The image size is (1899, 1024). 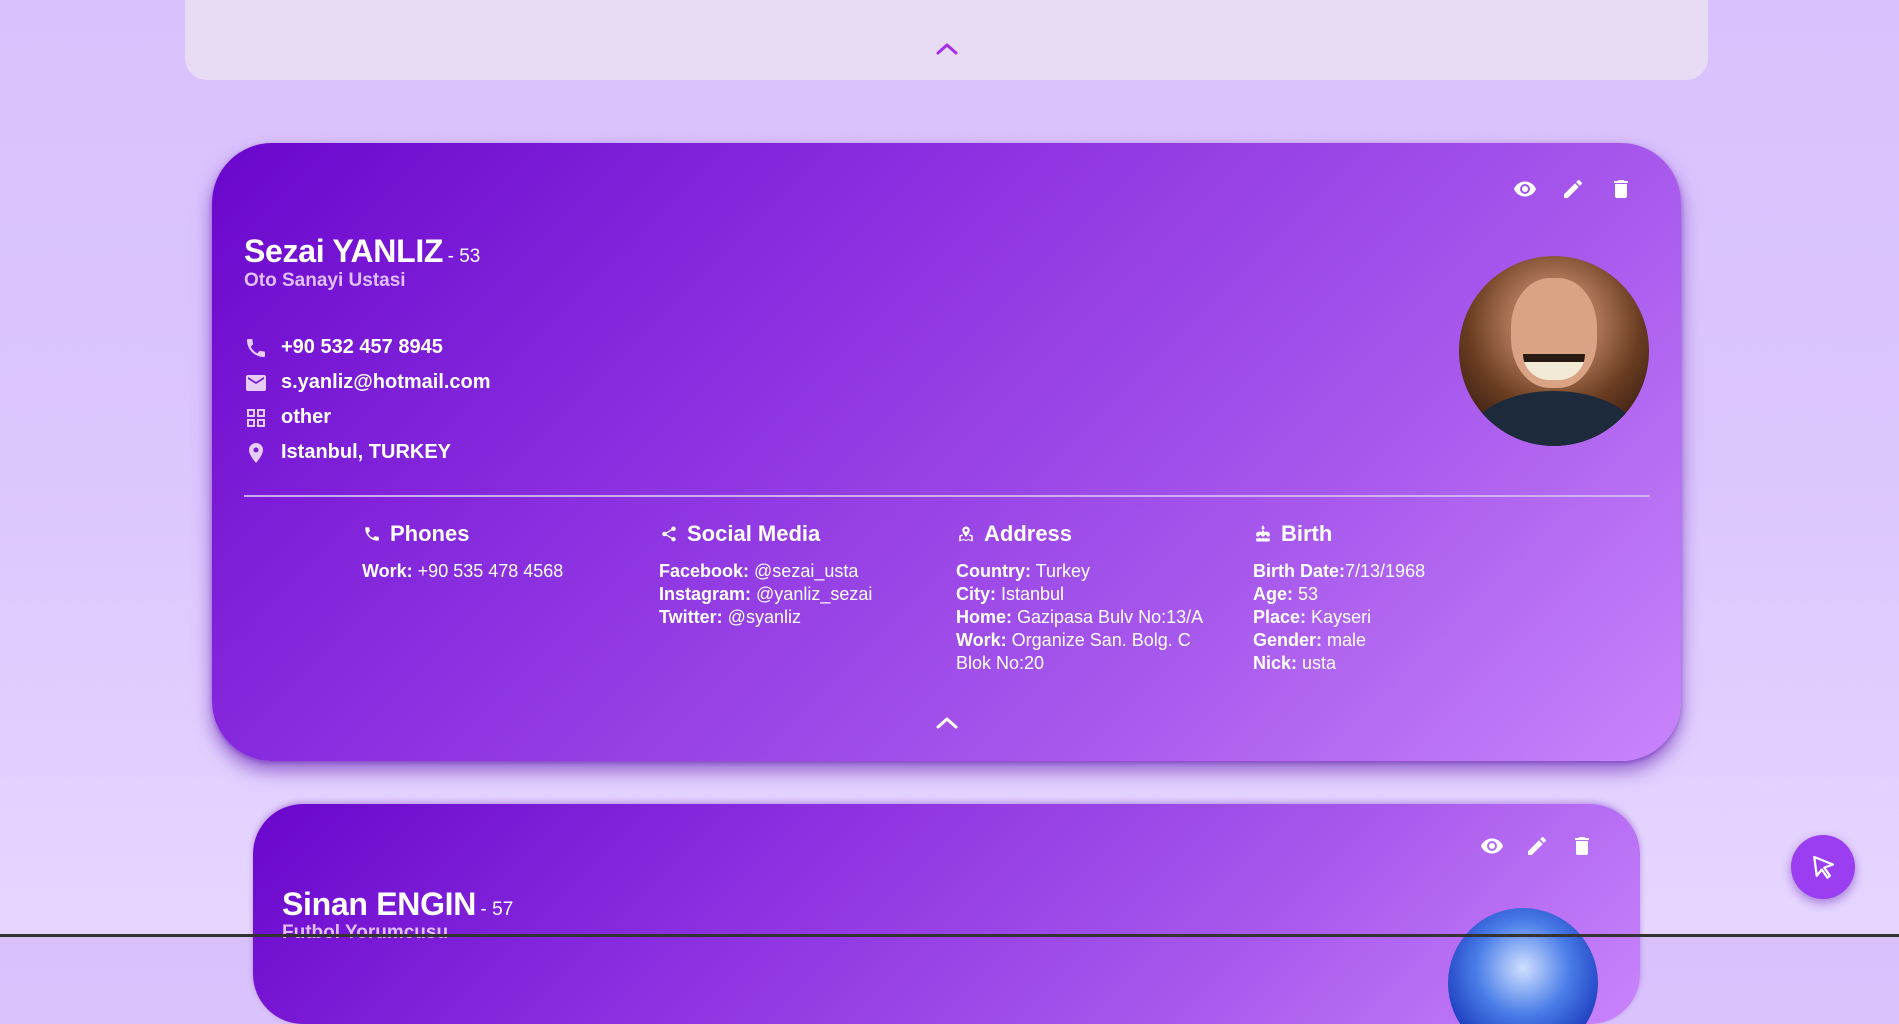 What do you see at coordinates (1010, 594) in the screenshot?
I see `city-row: City: Istanbul` at bounding box center [1010, 594].